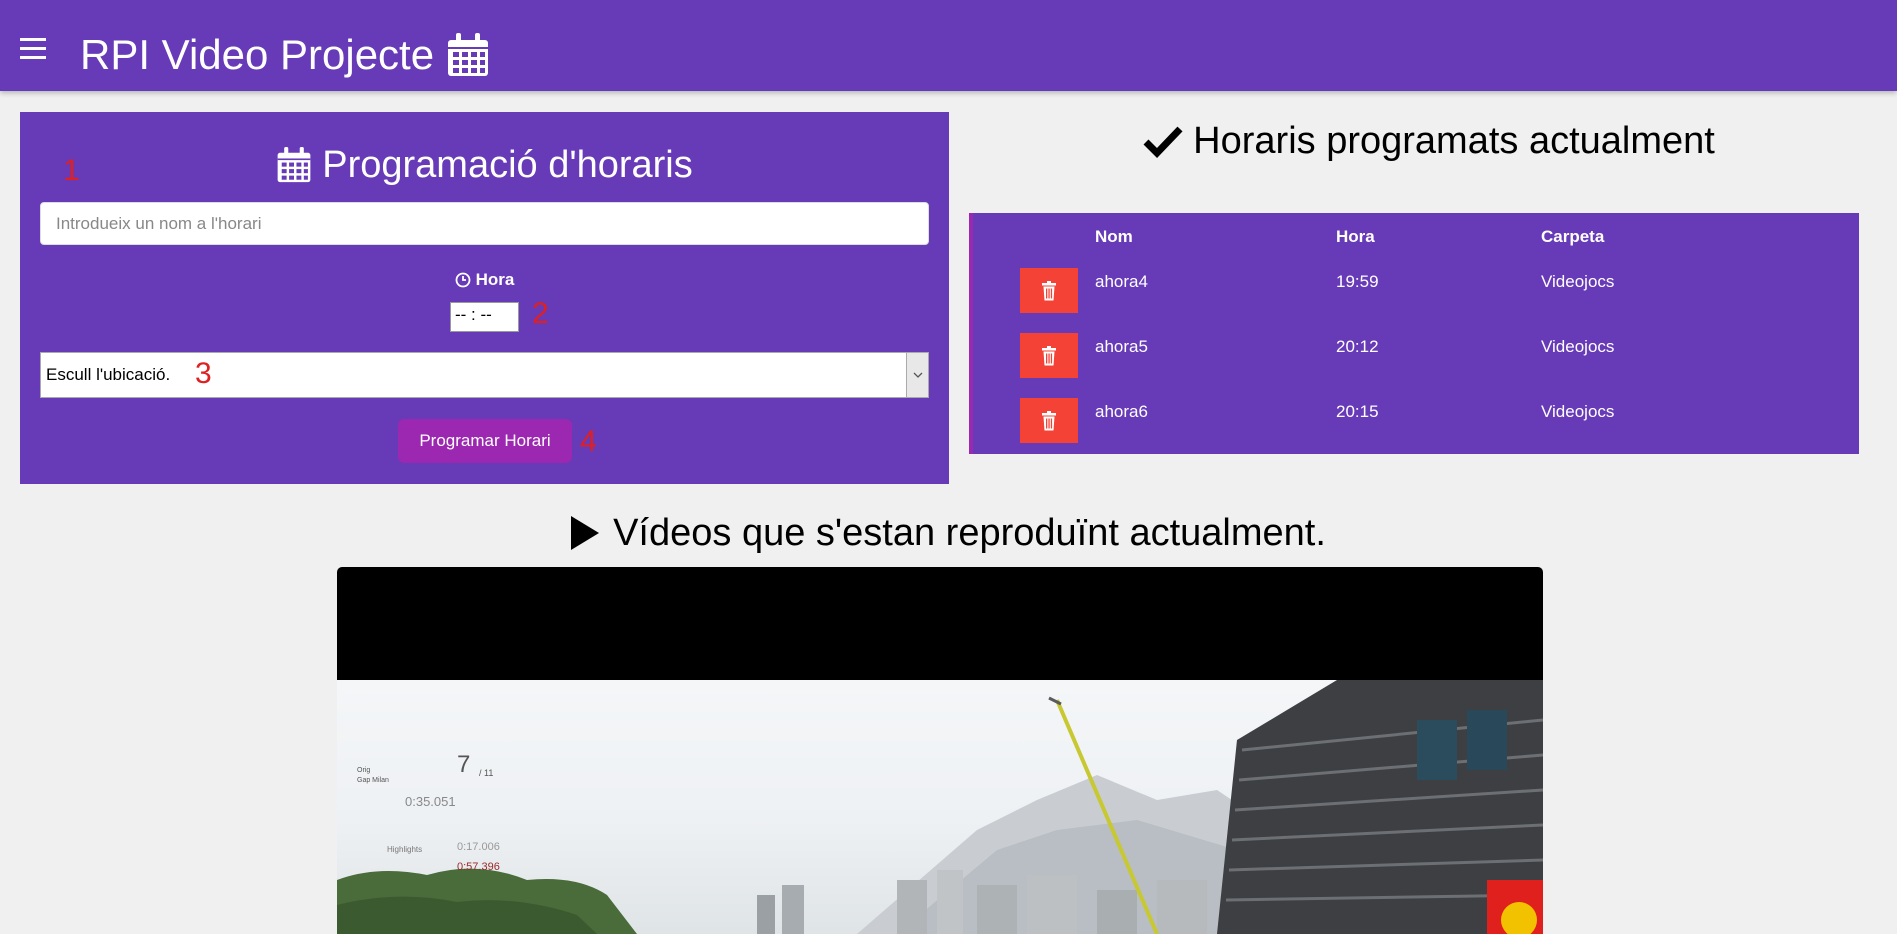 This screenshot has width=1897, height=934. I want to click on svg-text: / 11, so click(486, 773).